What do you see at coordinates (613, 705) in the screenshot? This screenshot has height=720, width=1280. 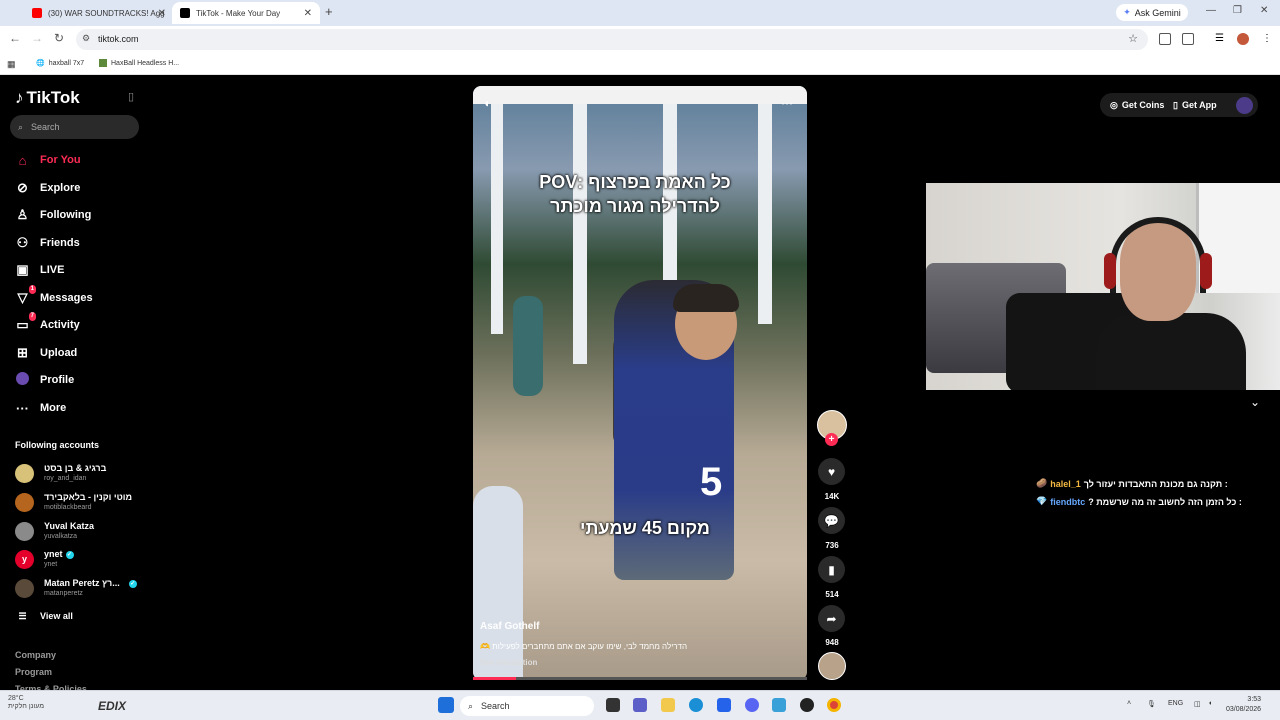 I see `task-view-icon` at bounding box center [613, 705].